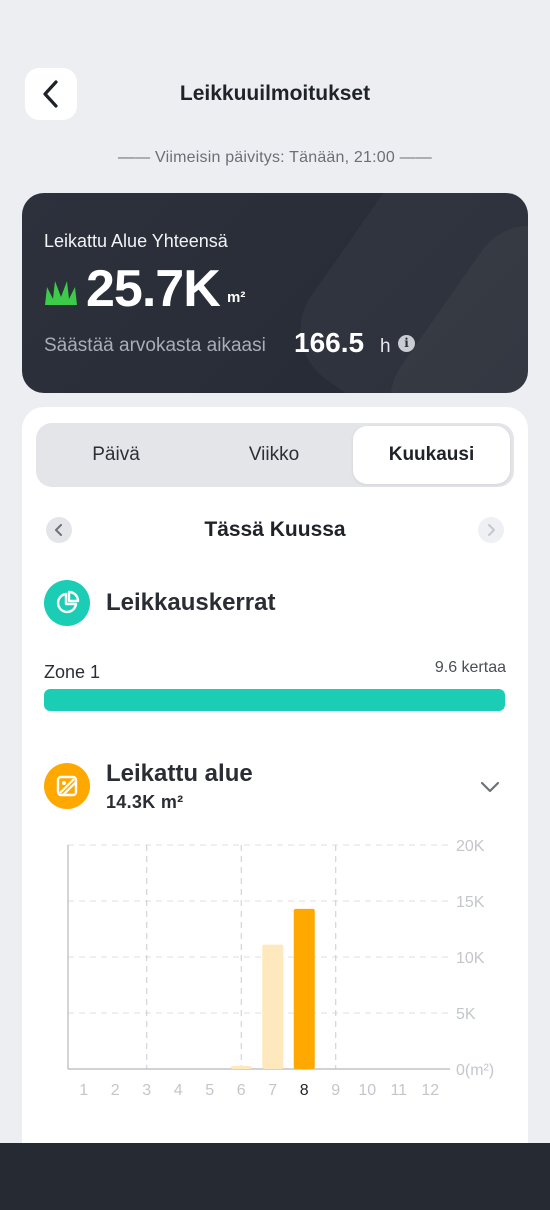 The width and height of the screenshot is (550, 1210). I want to click on mowing-count-icon-badge, so click(67, 603).